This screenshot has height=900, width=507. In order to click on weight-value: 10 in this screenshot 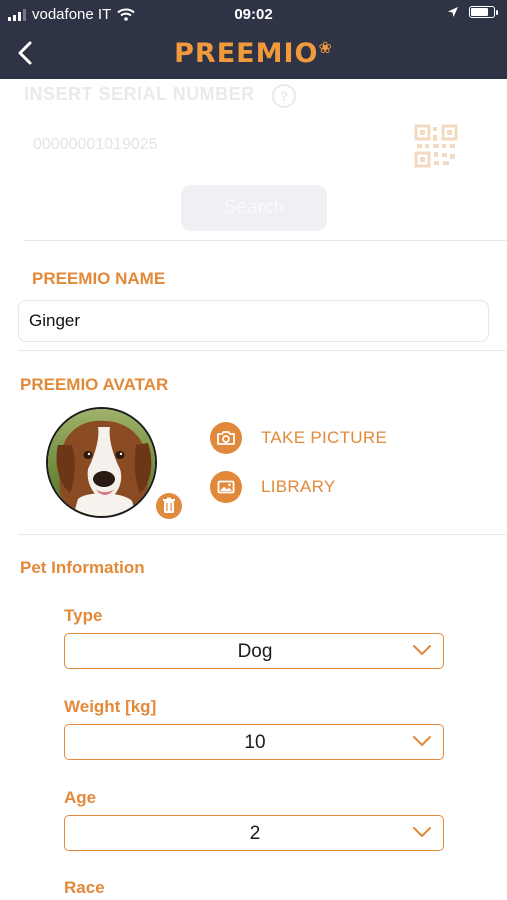, I will do `click(255, 742)`.